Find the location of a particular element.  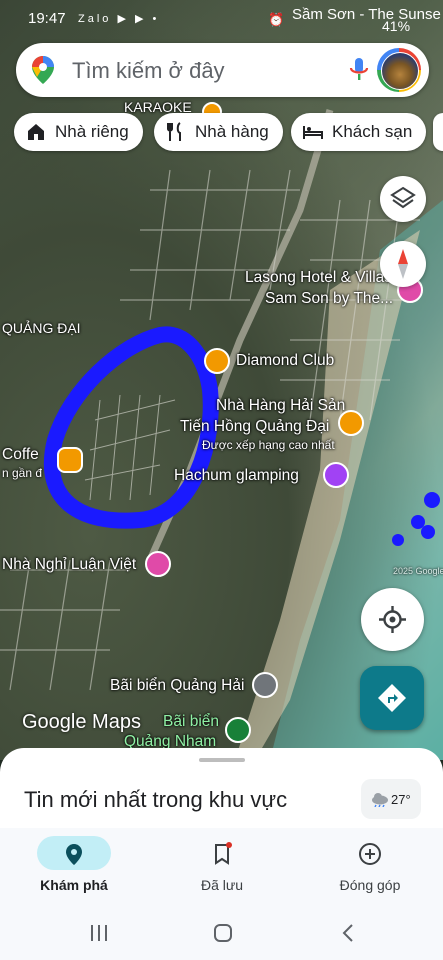

bottom-navigation: Khám phá Đã lưu Đóng góp is located at coordinates (221, 868).